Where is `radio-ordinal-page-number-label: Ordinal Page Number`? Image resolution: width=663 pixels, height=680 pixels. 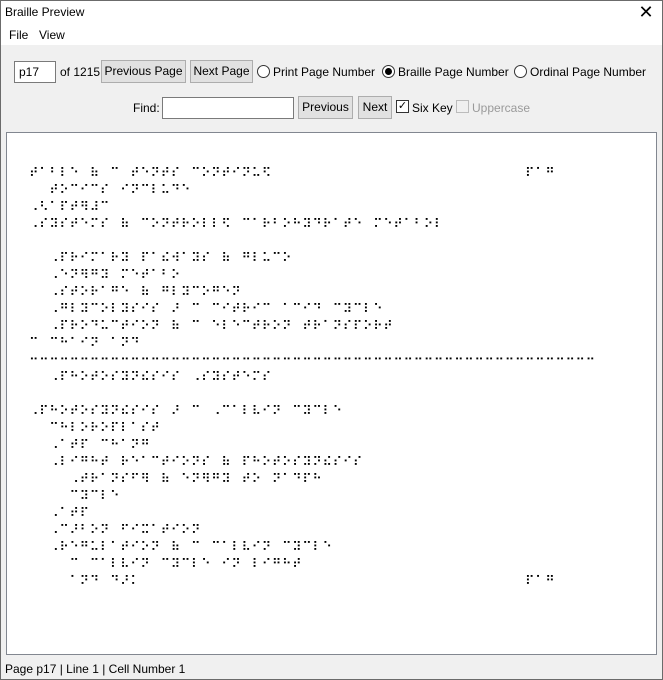
radio-ordinal-page-number-label: Ordinal Page Number is located at coordinates (588, 72).